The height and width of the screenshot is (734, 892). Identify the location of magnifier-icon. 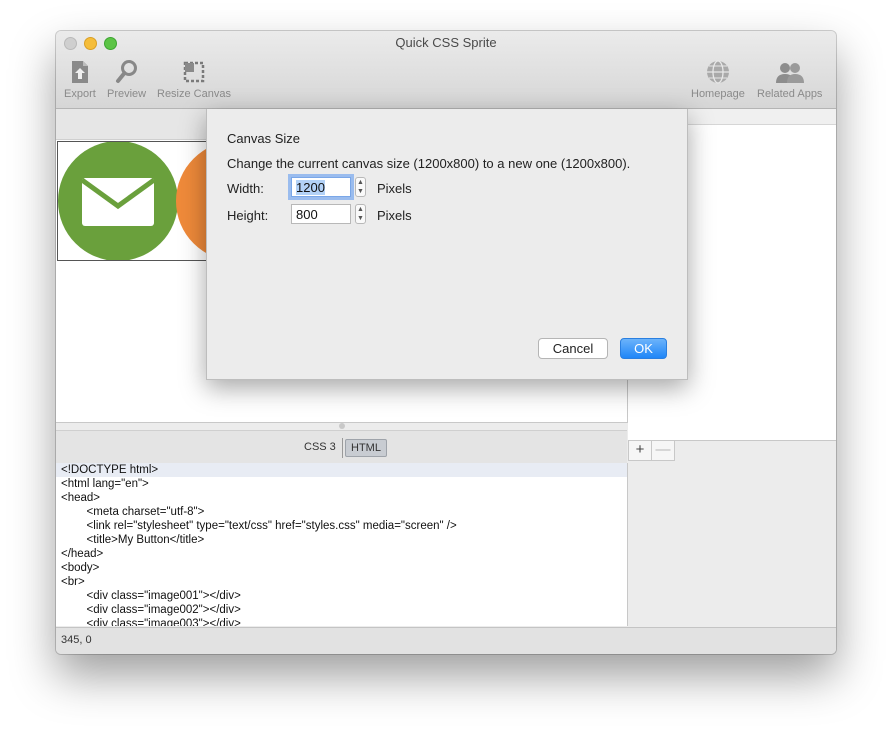
(126, 71).